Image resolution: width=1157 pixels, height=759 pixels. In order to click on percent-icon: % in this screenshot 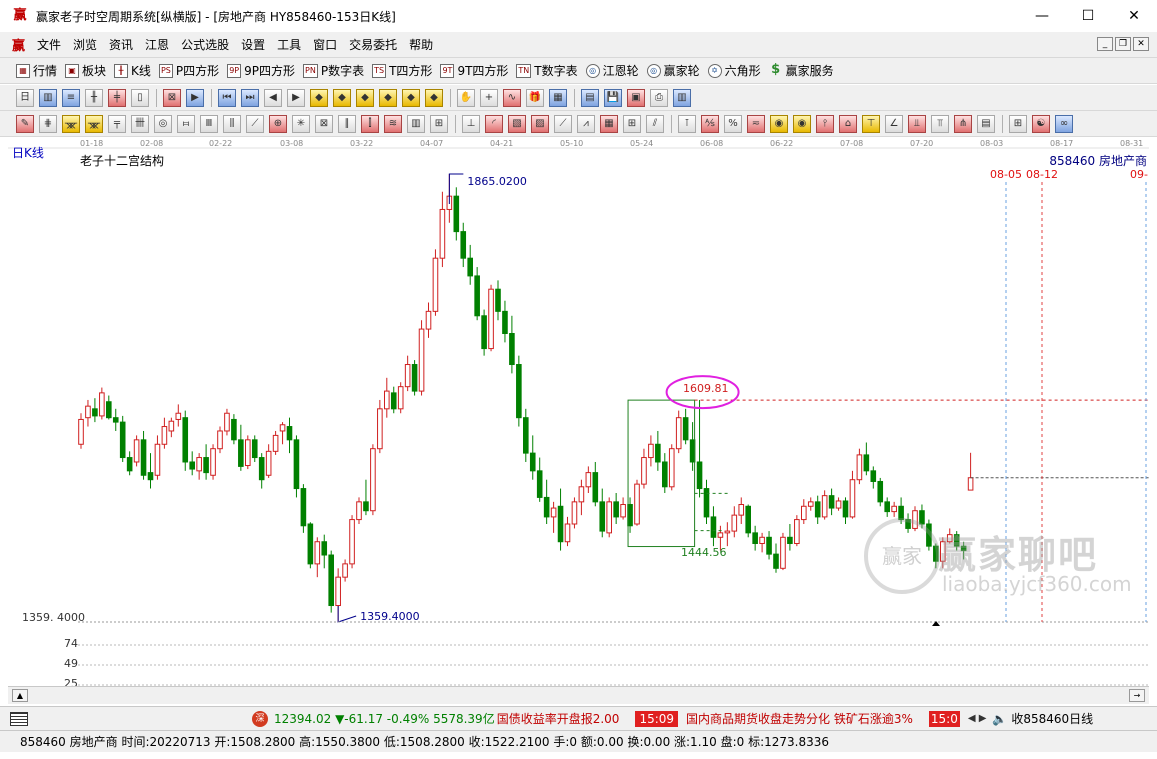, I will do `click(733, 123)`.